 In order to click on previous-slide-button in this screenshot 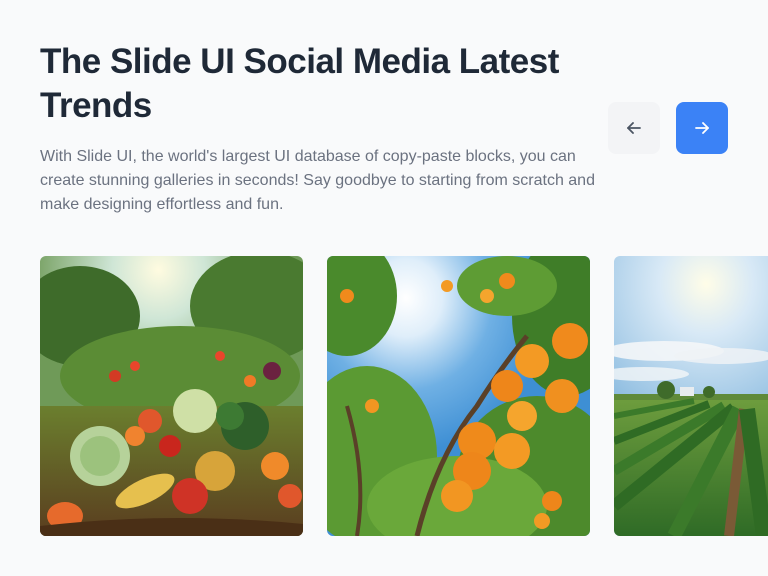, I will do `click(634, 128)`.